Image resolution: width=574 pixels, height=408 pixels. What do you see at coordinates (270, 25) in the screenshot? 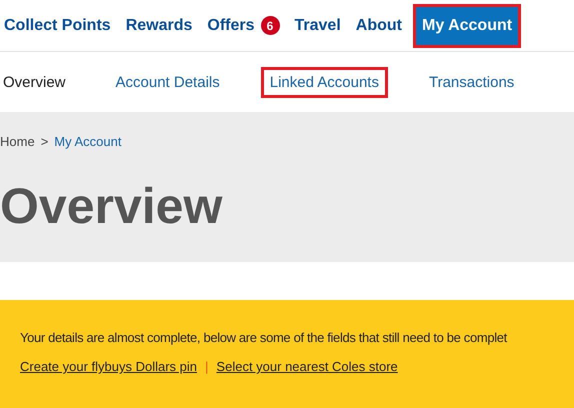
I see `count-badge: 6` at bounding box center [270, 25].